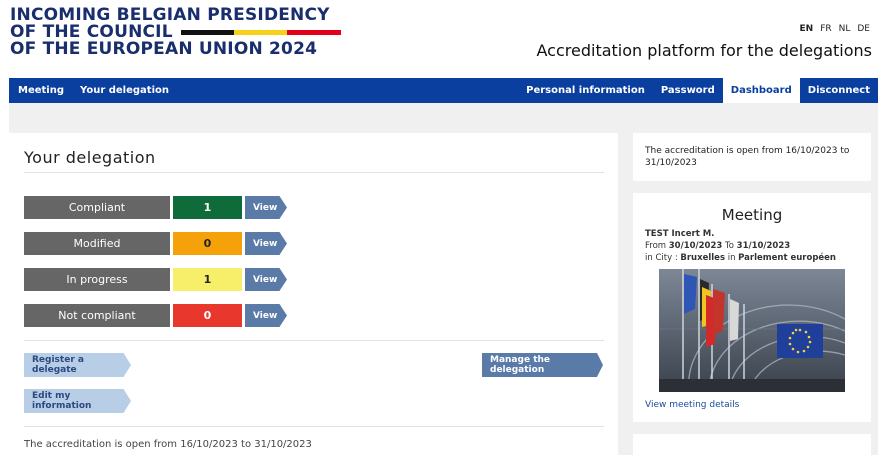  Describe the element at coordinates (649, 258) in the screenshot. I see `in-label: in` at that location.